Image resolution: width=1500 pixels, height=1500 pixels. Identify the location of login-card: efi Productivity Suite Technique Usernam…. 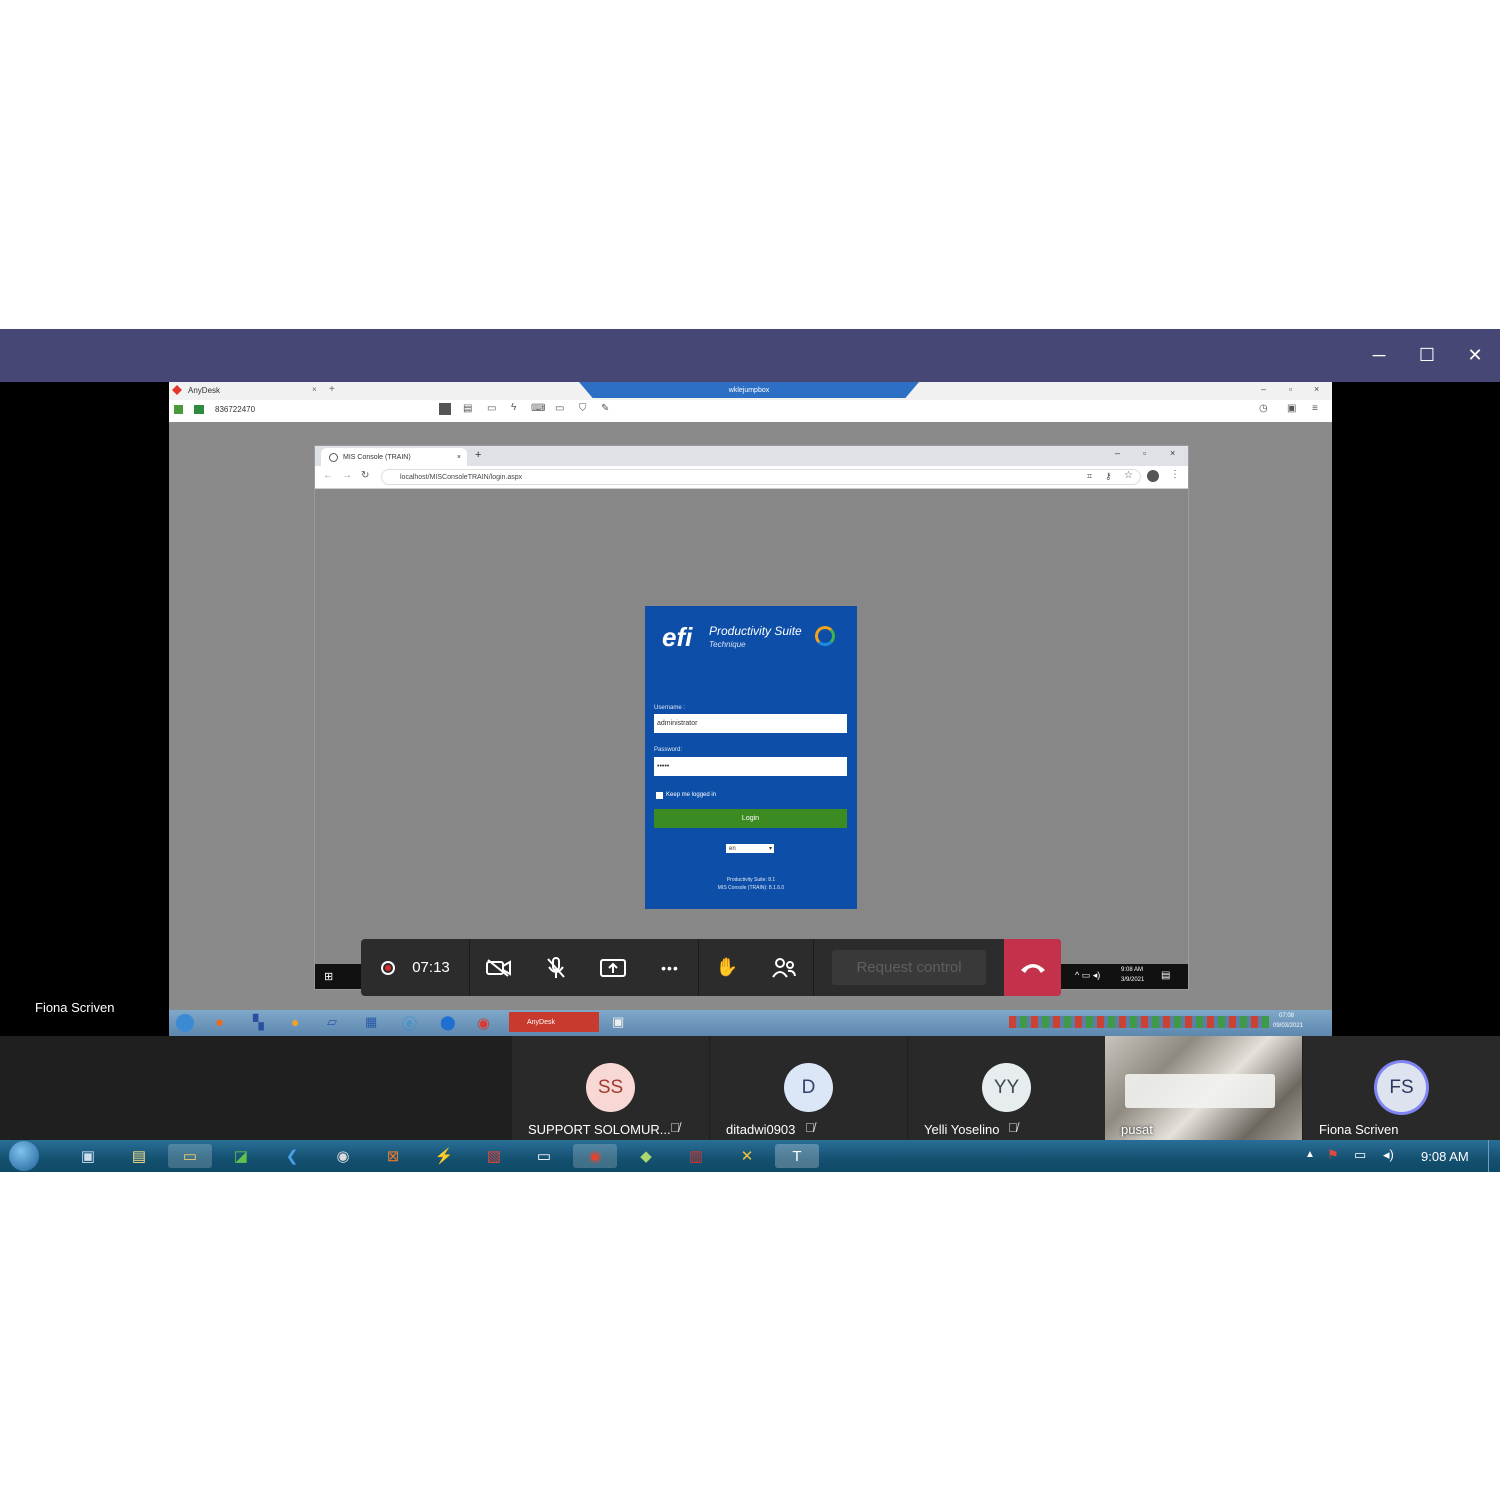
(751, 757).